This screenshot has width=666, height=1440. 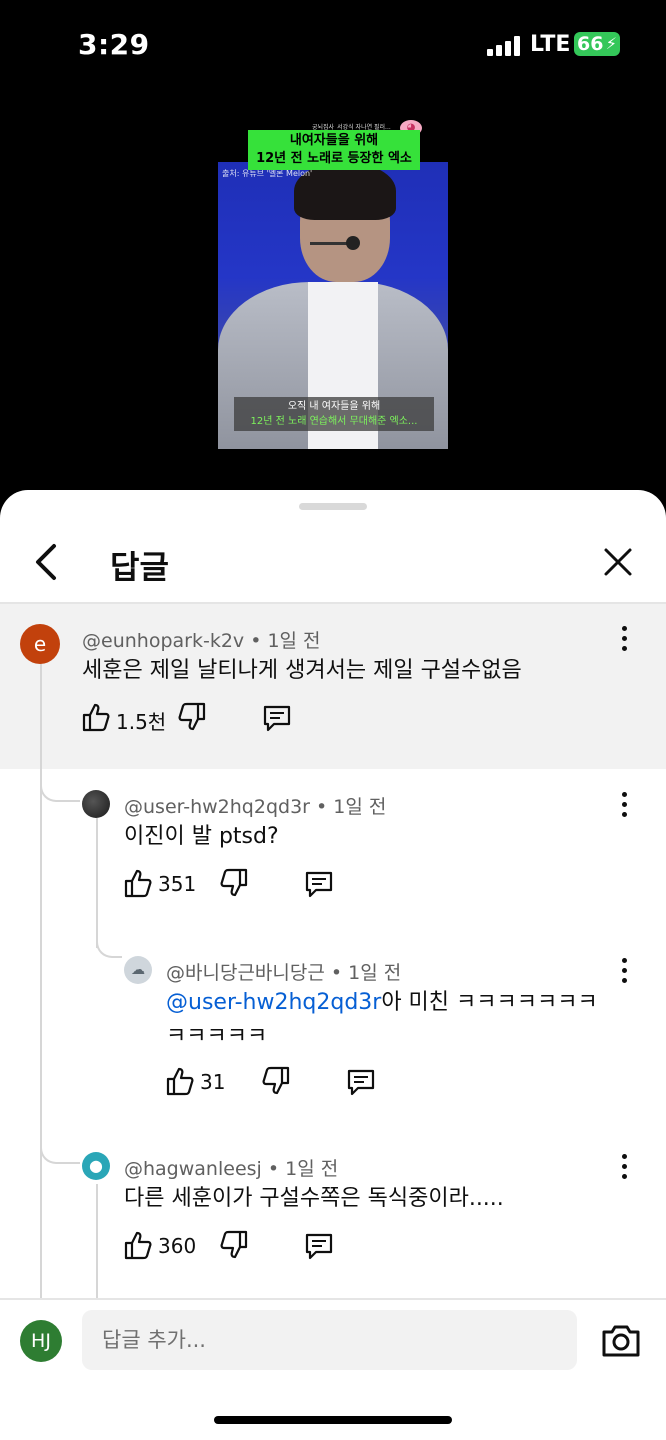 What do you see at coordinates (333, 45) in the screenshot?
I see `status-bar: 3:29 LTE 66 ⚡` at bounding box center [333, 45].